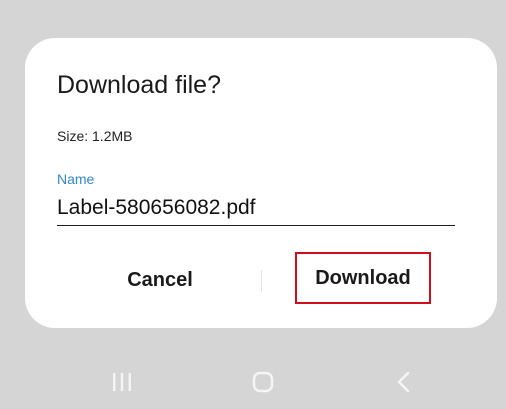  I want to click on home-button, so click(263, 382).